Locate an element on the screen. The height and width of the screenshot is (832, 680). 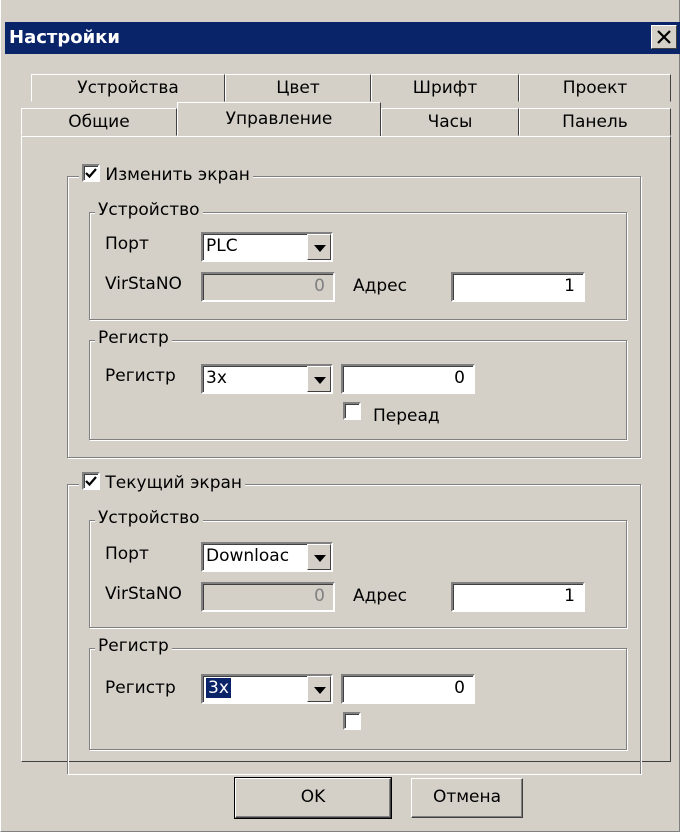
window-title: Настройки is located at coordinates (65, 37).